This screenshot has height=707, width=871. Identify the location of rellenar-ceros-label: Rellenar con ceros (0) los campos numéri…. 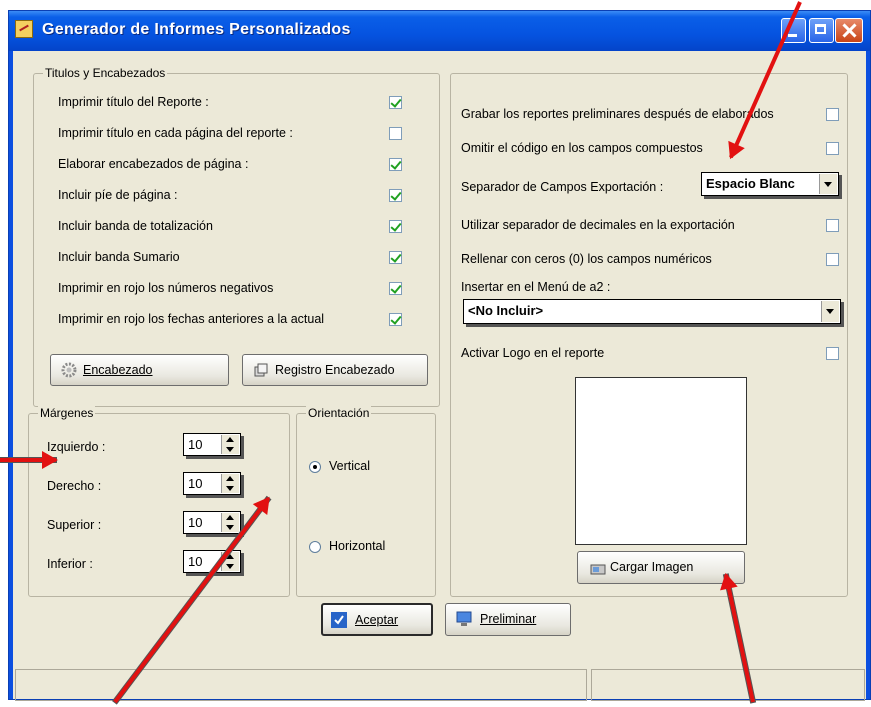
(586, 259).